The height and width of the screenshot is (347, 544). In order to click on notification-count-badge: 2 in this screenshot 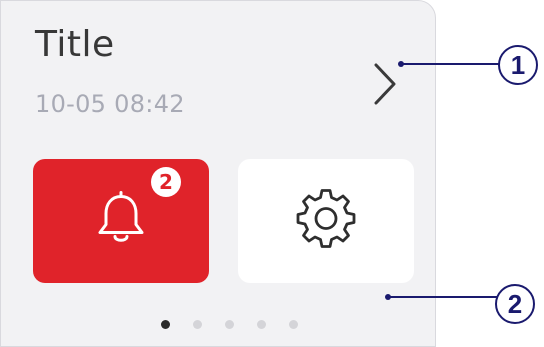, I will do `click(166, 182)`.